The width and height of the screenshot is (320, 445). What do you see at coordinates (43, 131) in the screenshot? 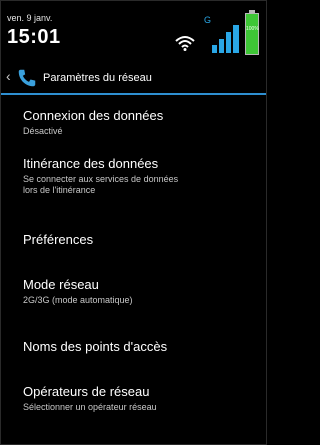
I see `list-item-subtitle: Désactivé` at bounding box center [43, 131].